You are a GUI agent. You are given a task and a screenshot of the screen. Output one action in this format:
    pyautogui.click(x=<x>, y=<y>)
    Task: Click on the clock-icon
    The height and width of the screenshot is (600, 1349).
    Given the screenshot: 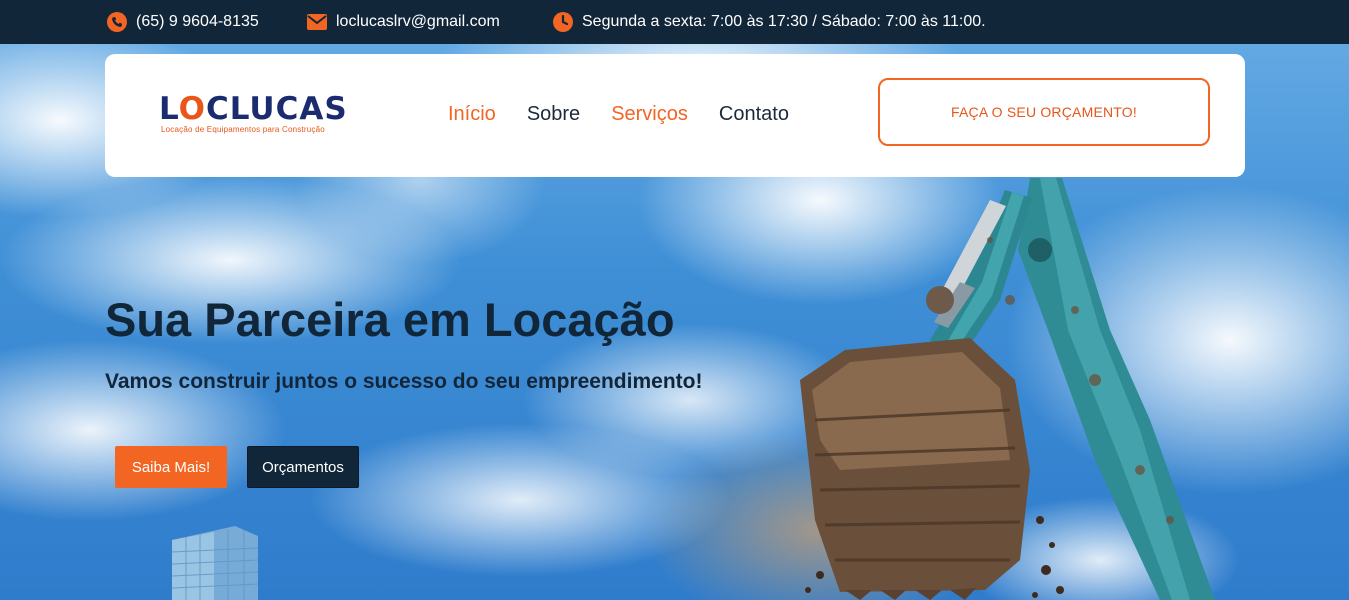 What is the action you would take?
    pyautogui.click(x=563, y=22)
    